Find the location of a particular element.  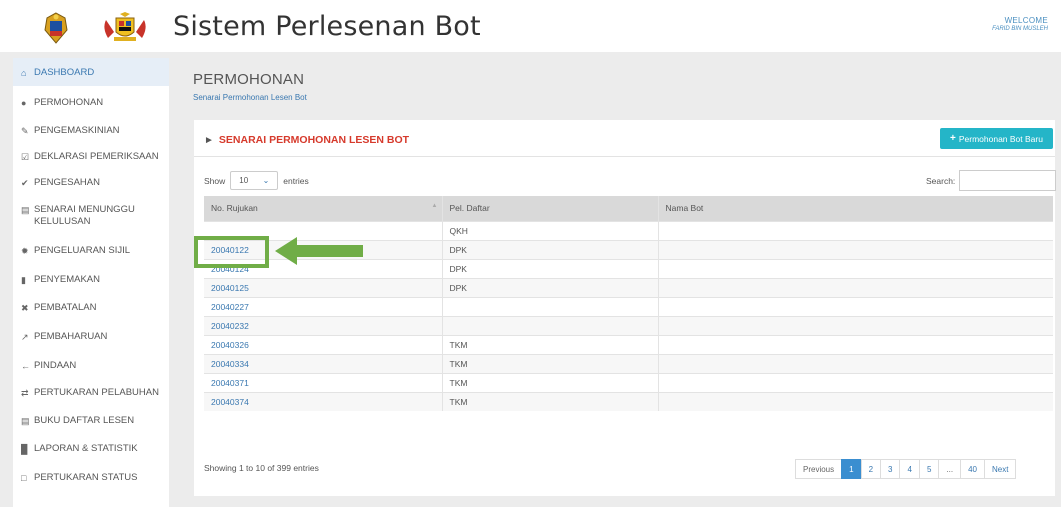

sort-asc-icon: ▲ is located at coordinates (434, 206).